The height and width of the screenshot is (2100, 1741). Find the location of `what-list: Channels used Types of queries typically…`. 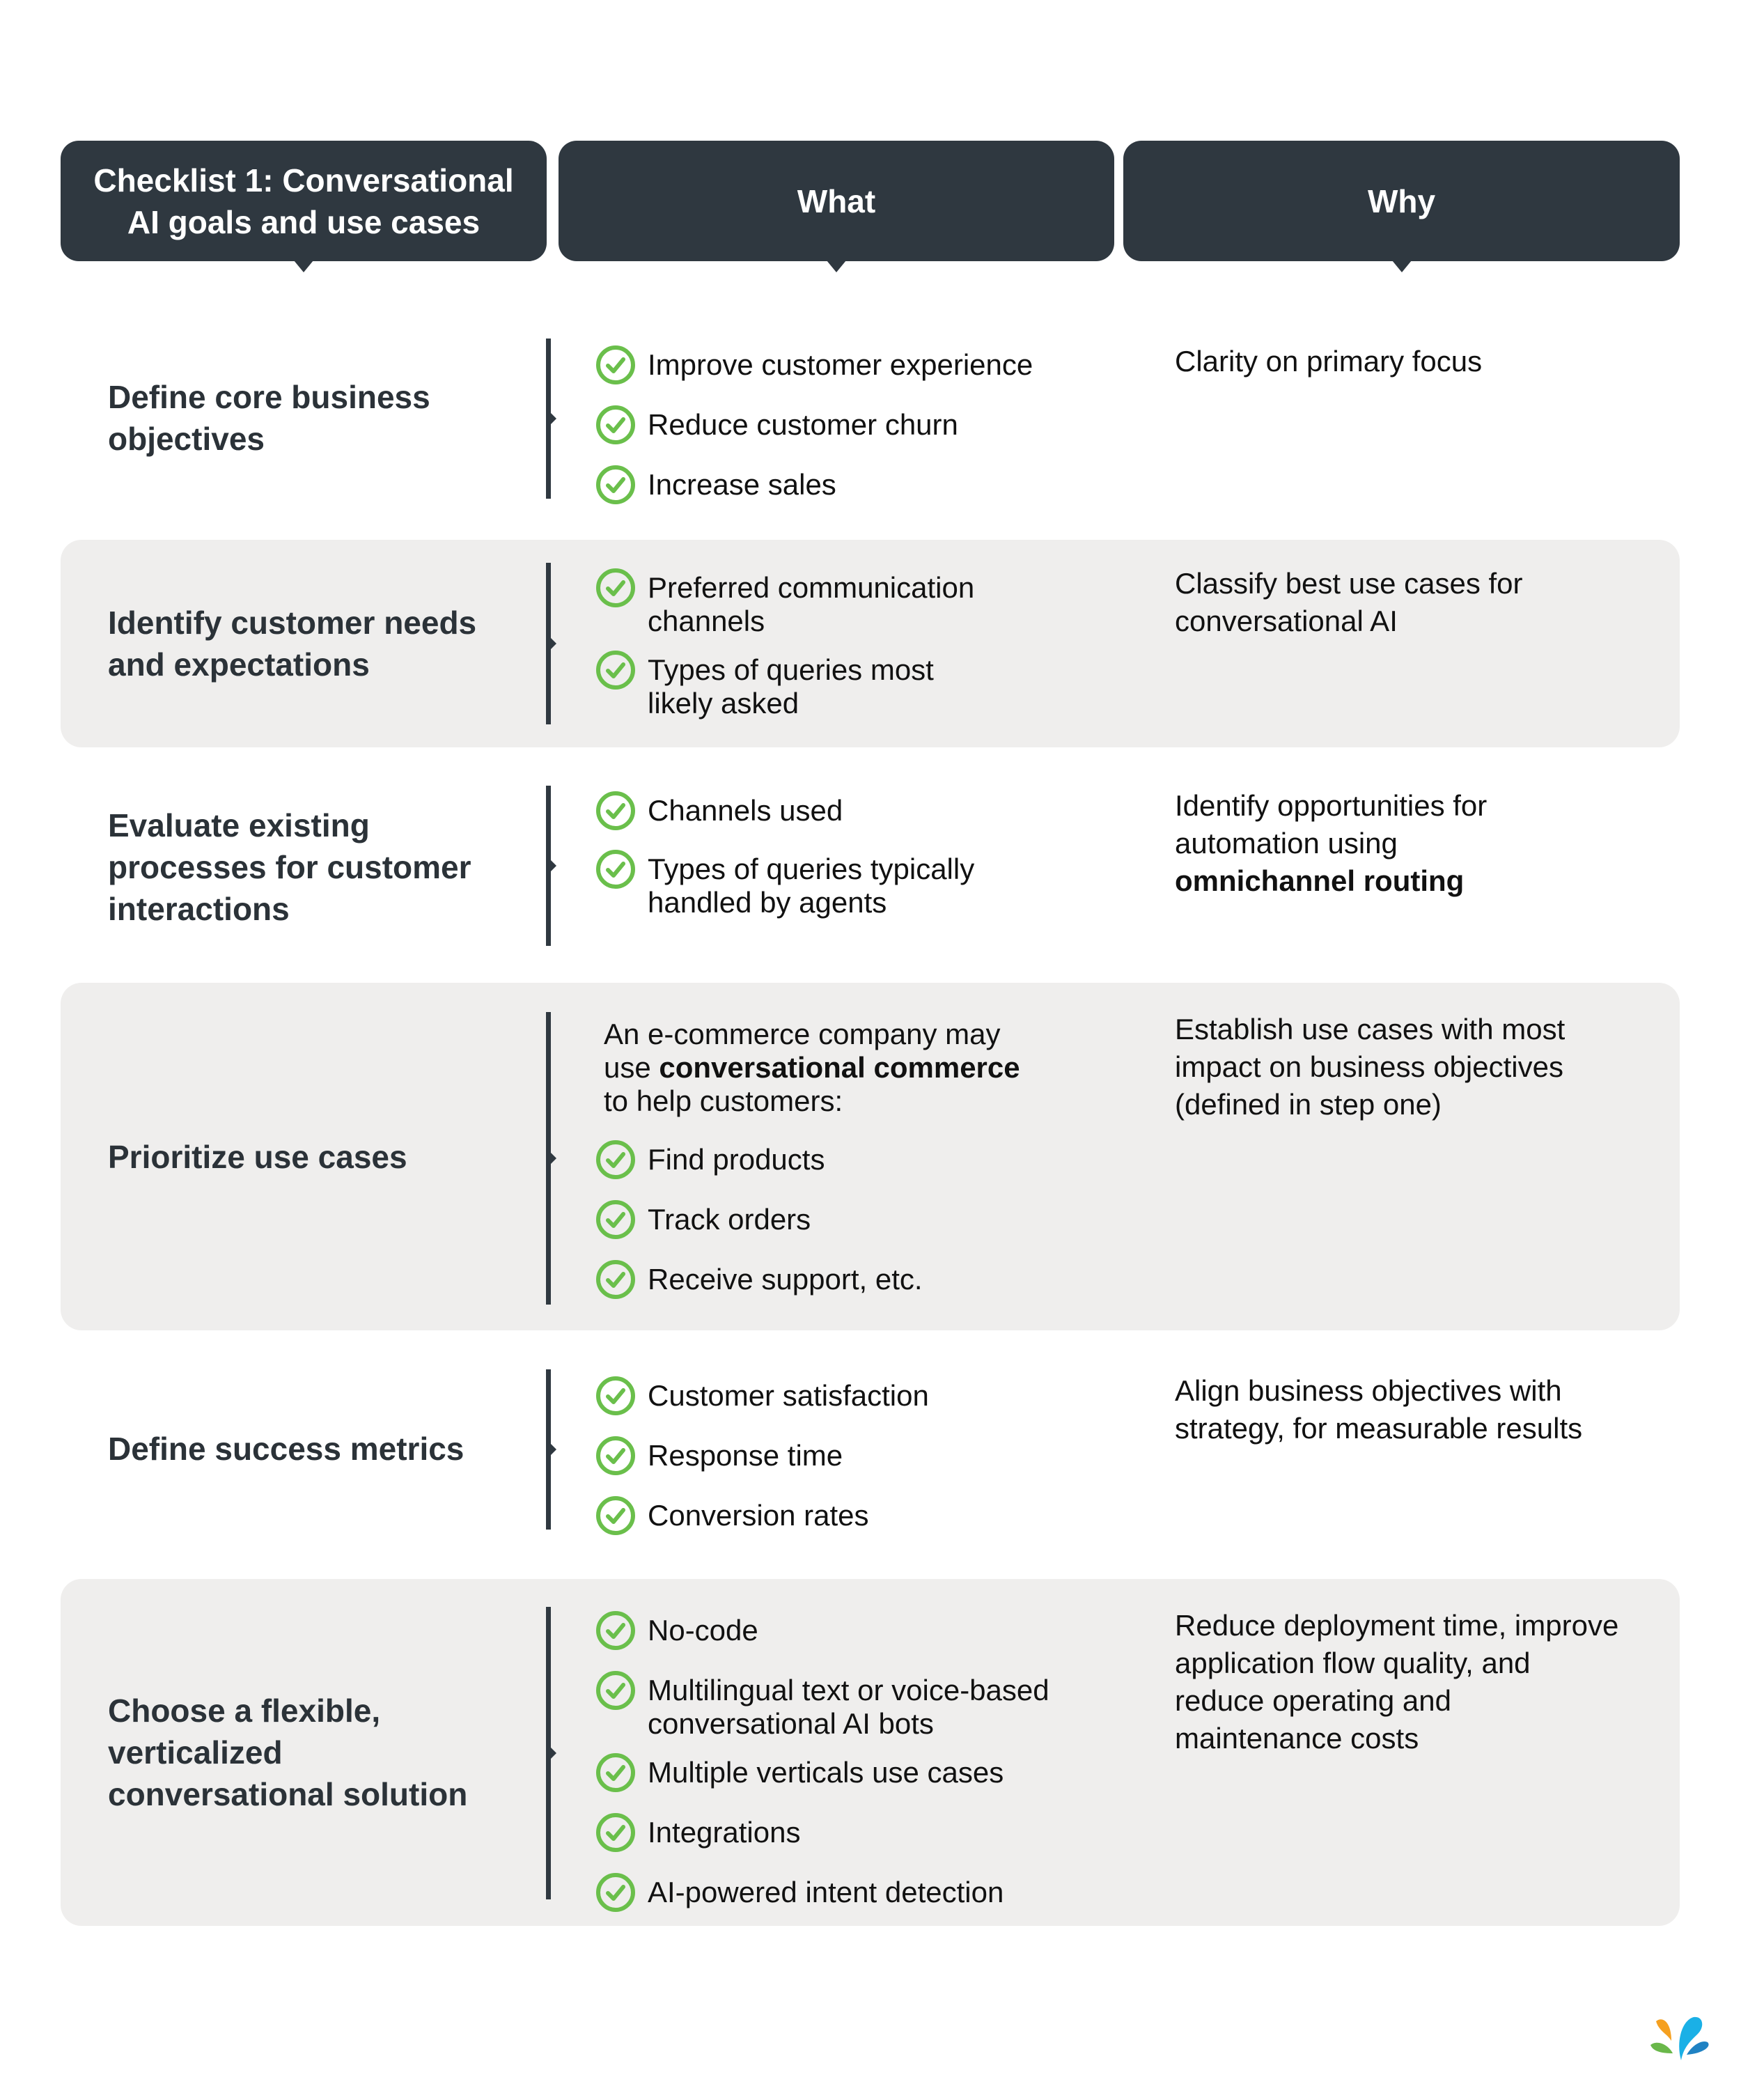

what-list: Channels used Types of queries typically… is located at coordinates (817, 856).